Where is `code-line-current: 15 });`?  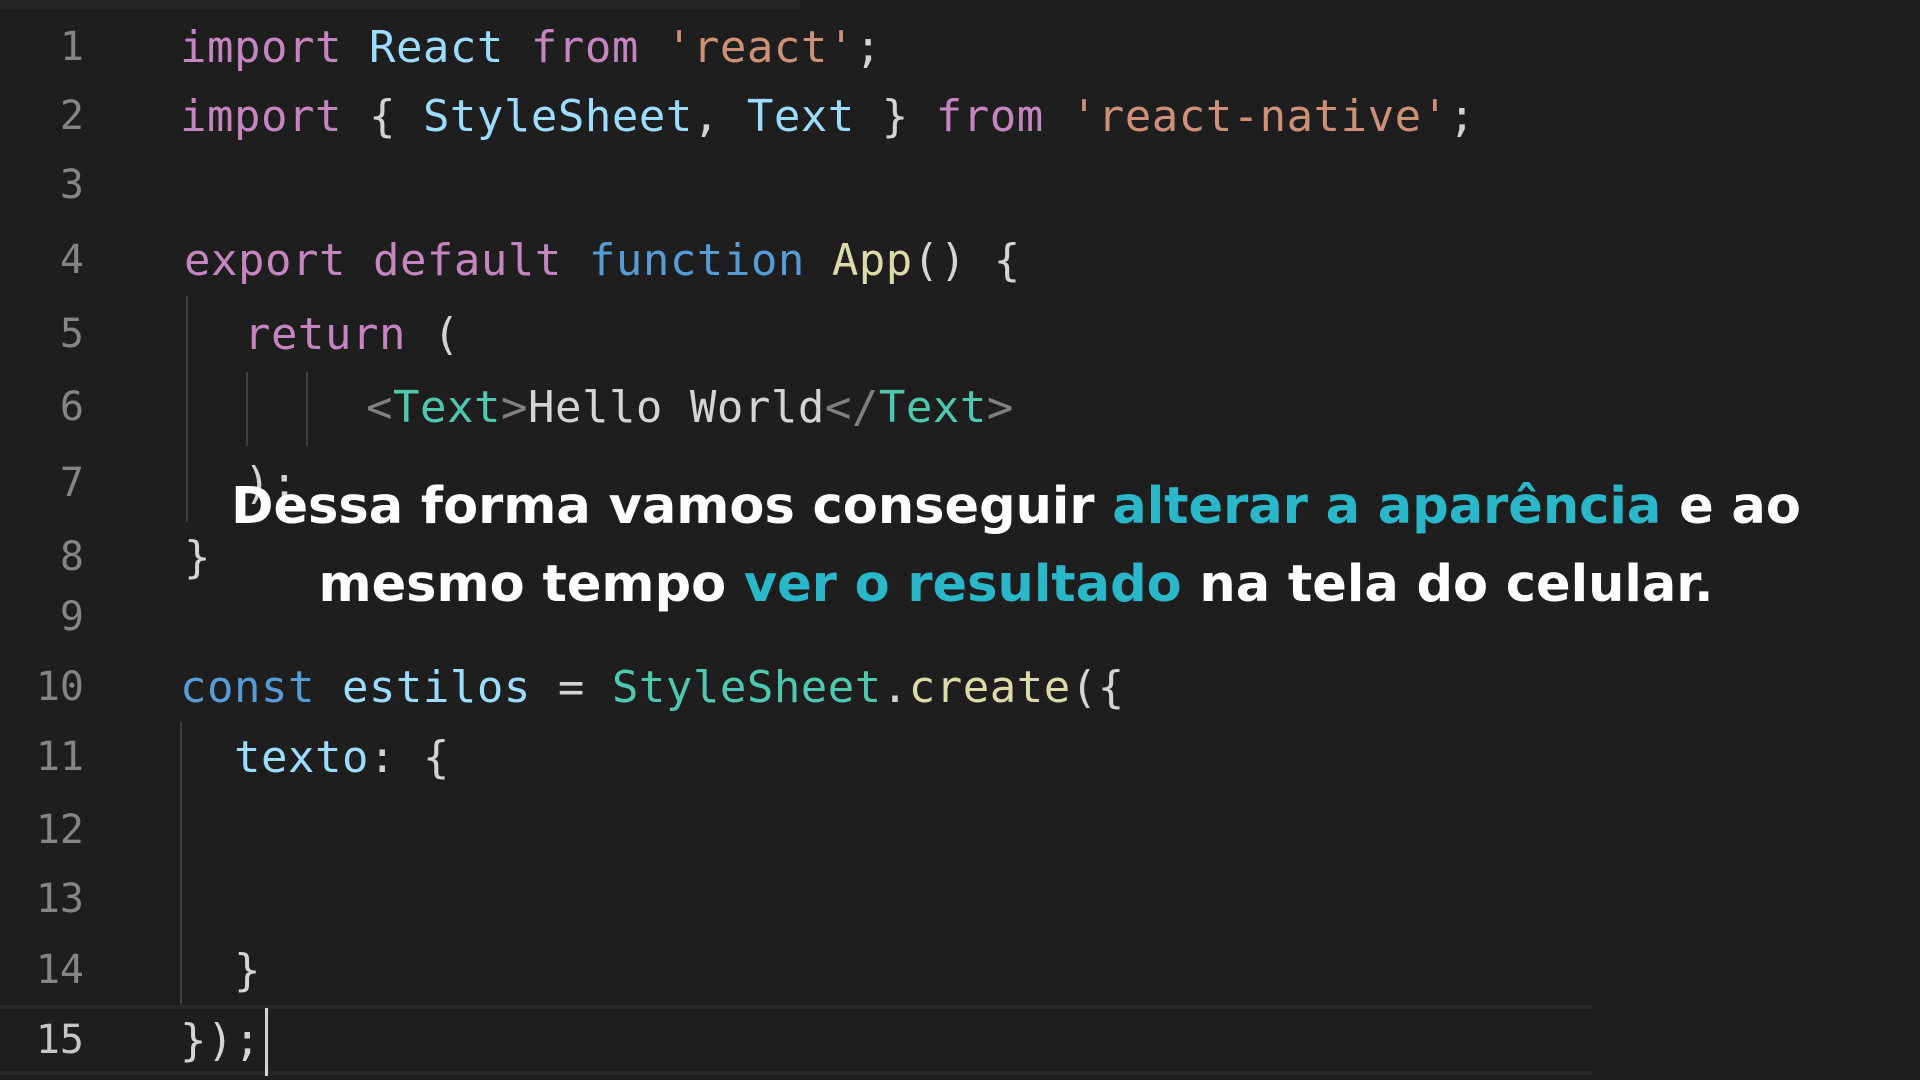 code-line-current: 15 }); is located at coordinates (960, 1040).